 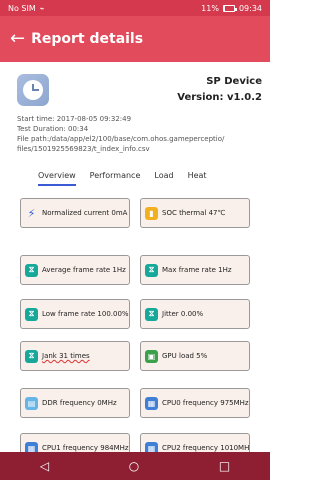 What do you see at coordinates (185, 356) in the screenshot?
I see `metric-label: GPU load 5%` at bounding box center [185, 356].